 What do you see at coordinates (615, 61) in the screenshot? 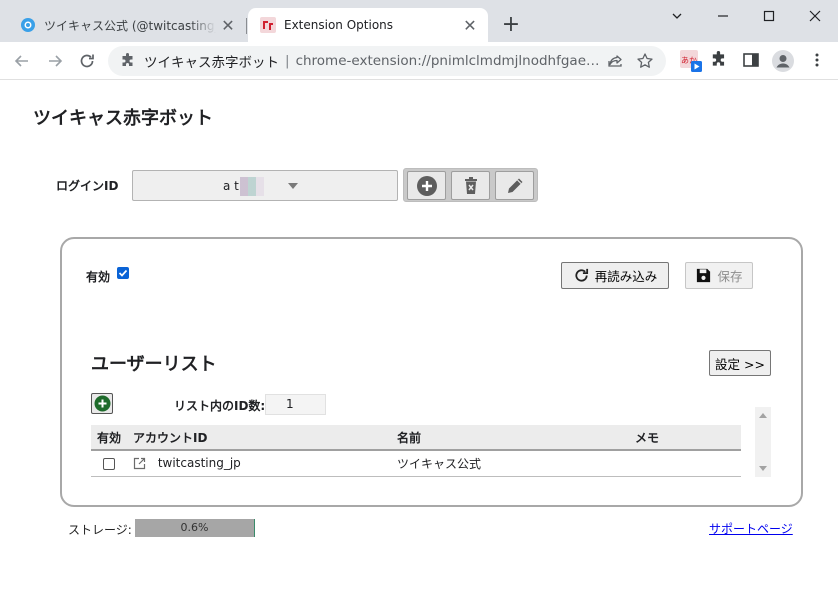
I see `share-icon` at bounding box center [615, 61].